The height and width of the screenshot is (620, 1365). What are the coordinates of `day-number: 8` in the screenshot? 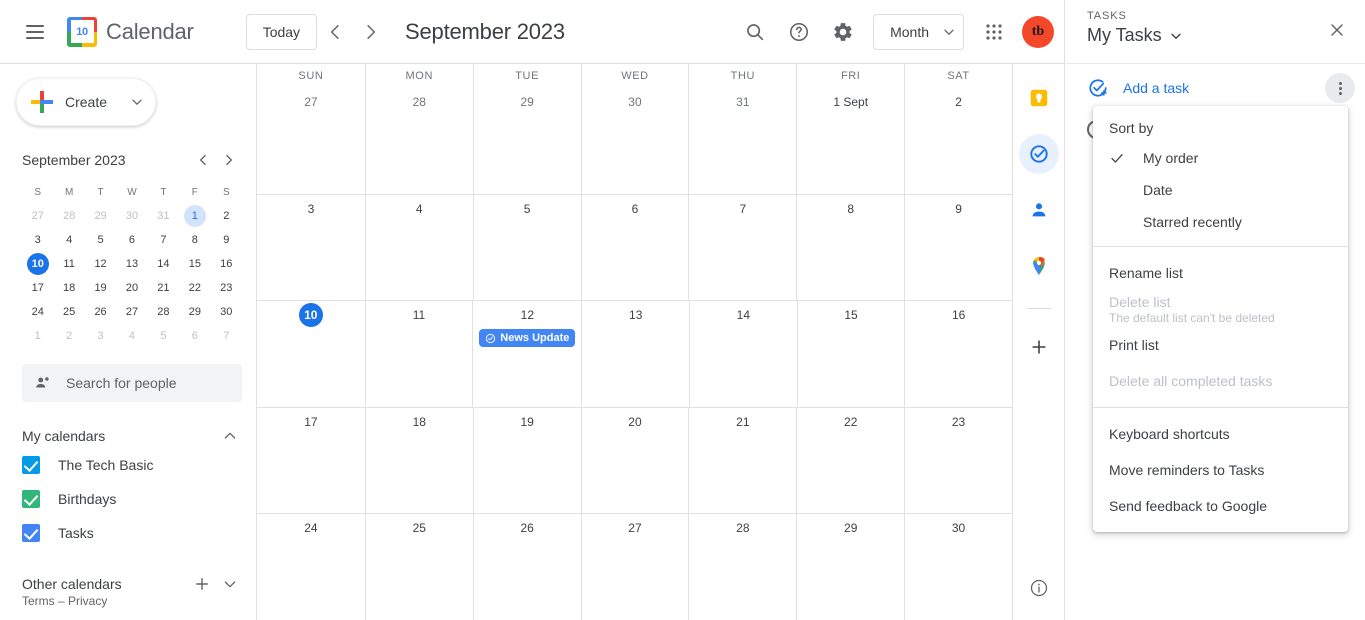 It's located at (851, 209).